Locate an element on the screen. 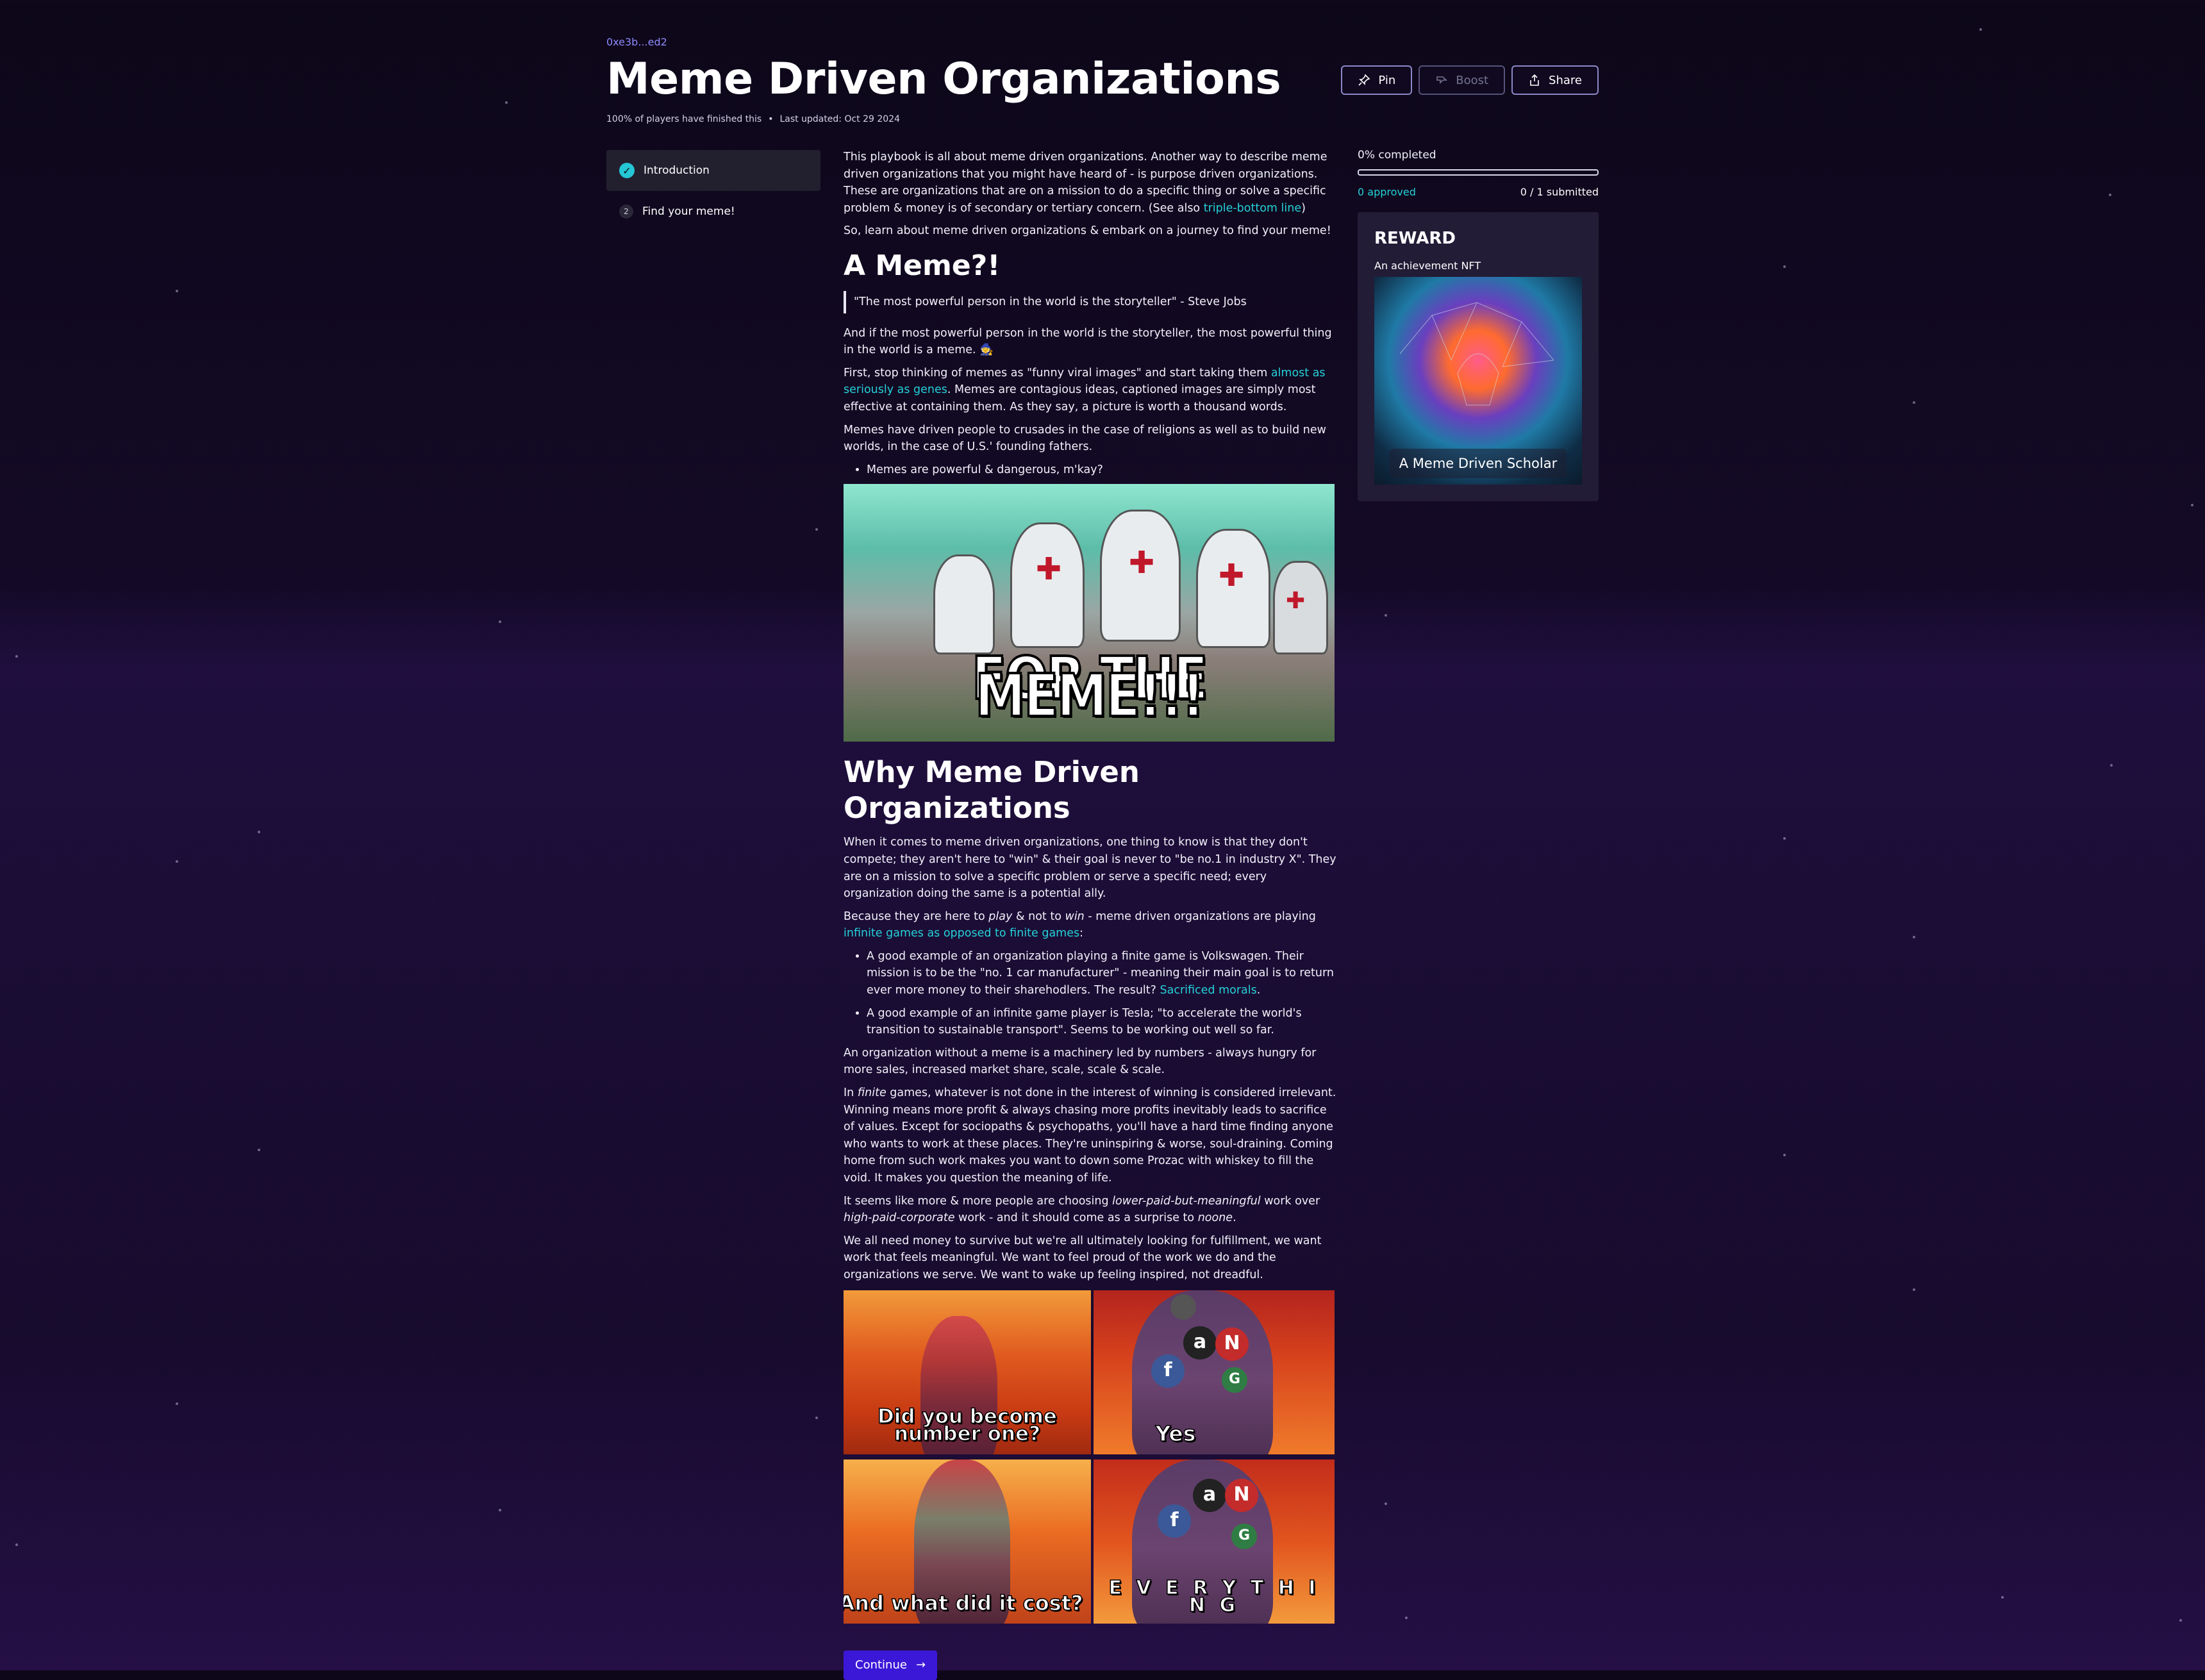 The height and width of the screenshot is (1680, 2205). bullet-list: Memes are powerful & dangerous, m'kay? is located at coordinates (1091, 470).